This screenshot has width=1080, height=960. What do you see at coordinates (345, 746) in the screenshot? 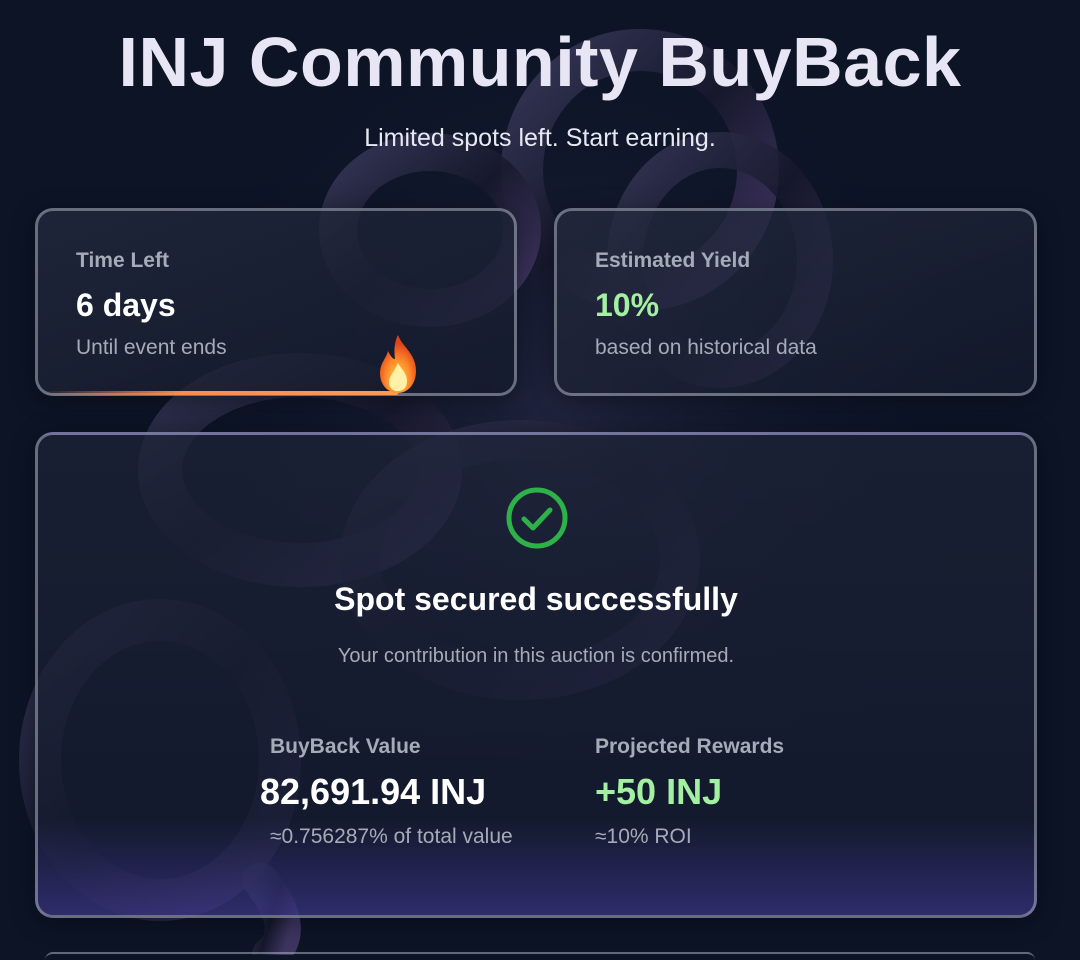
I see `buyback-label: BuyBack Value` at bounding box center [345, 746].